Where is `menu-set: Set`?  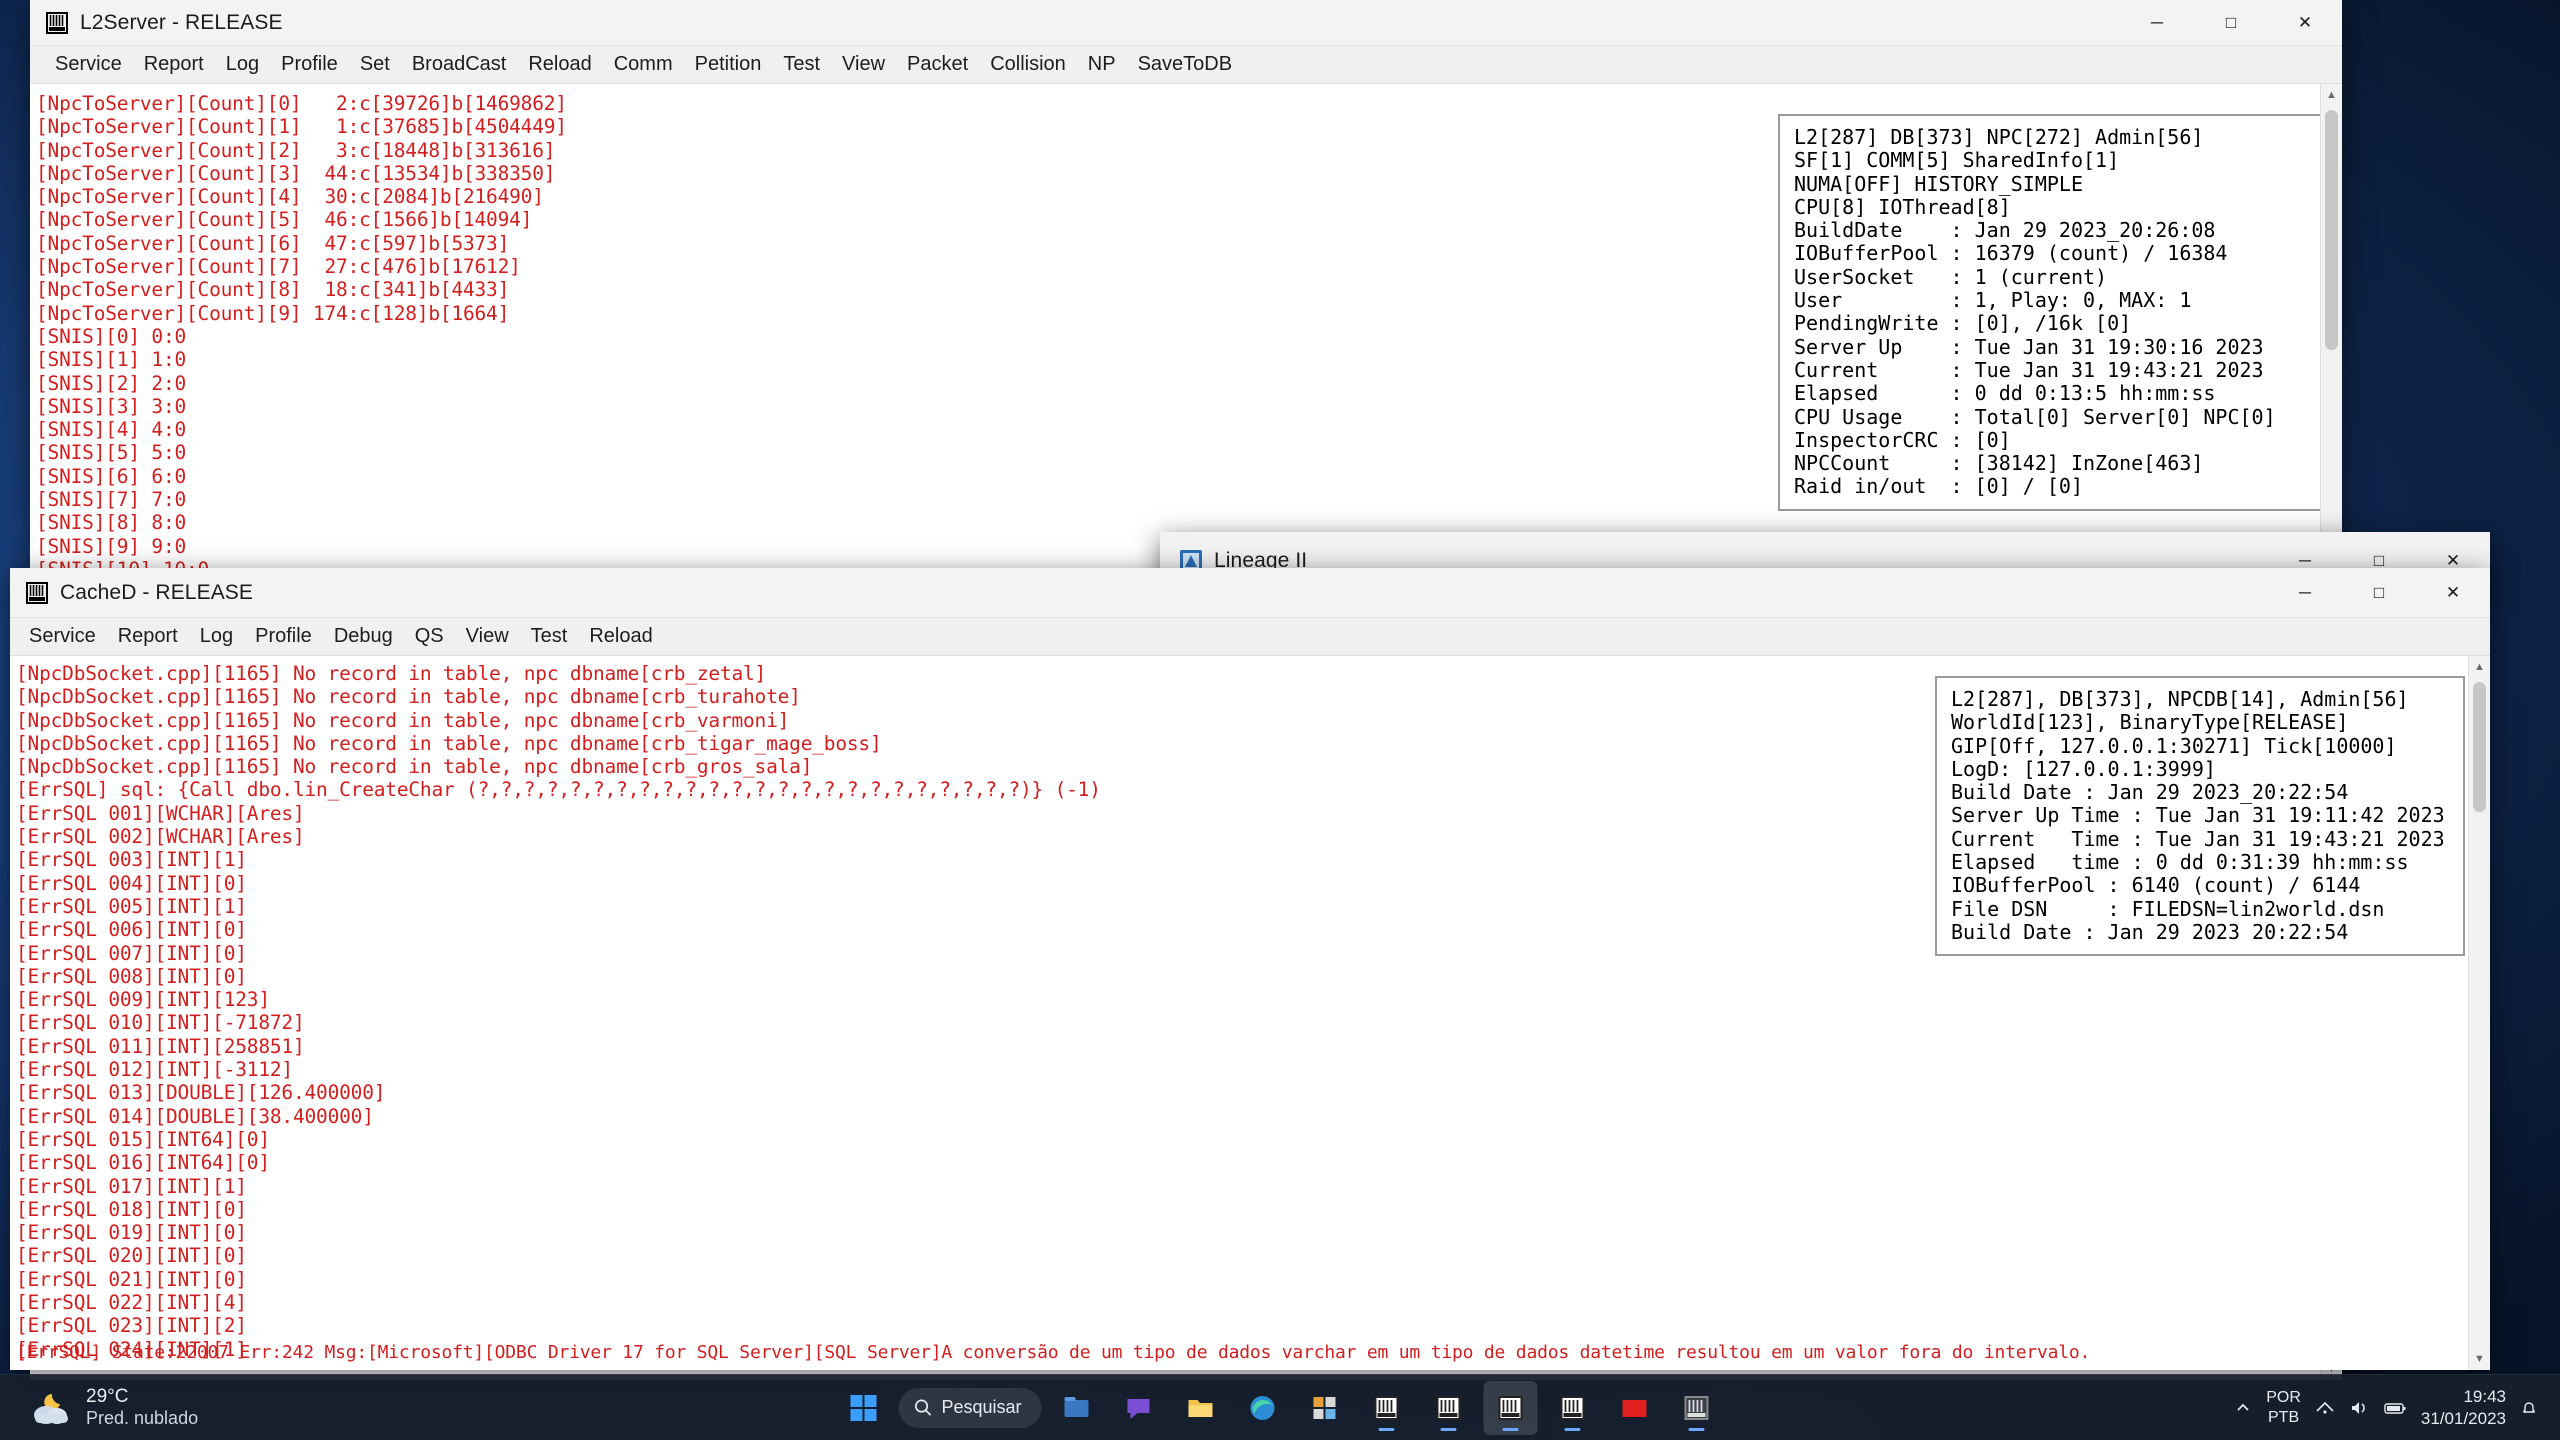
menu-set: Set is located at coordinates (375, 64).